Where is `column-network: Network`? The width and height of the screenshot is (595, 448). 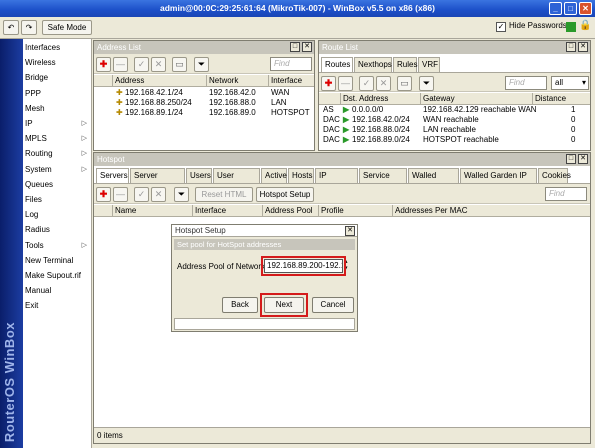
column-network: Network is located at coordinates (237, 81).